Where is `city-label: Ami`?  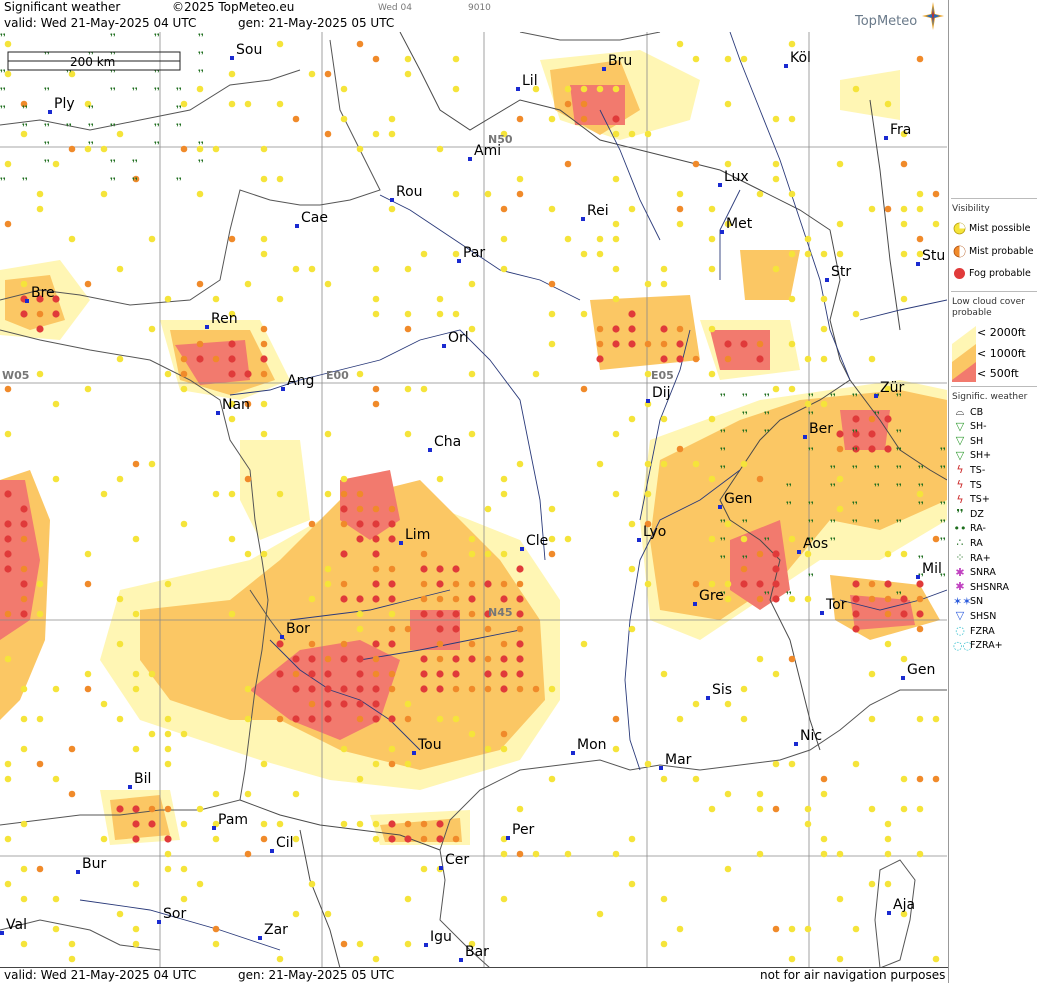
city-label: Ami is located at coordinates (487, 151).